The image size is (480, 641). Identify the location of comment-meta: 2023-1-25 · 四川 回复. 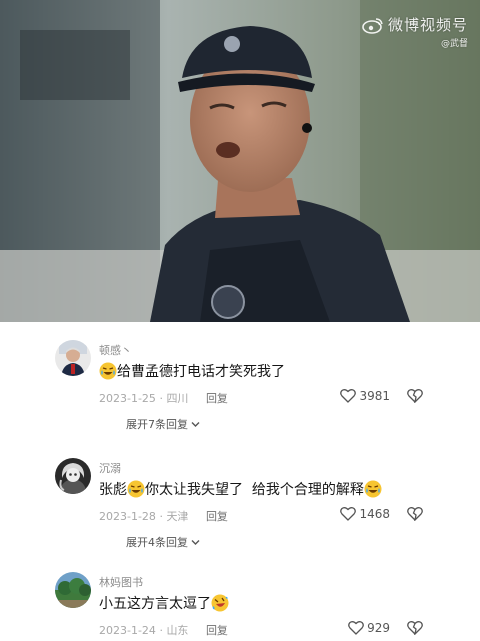
(163, 398).